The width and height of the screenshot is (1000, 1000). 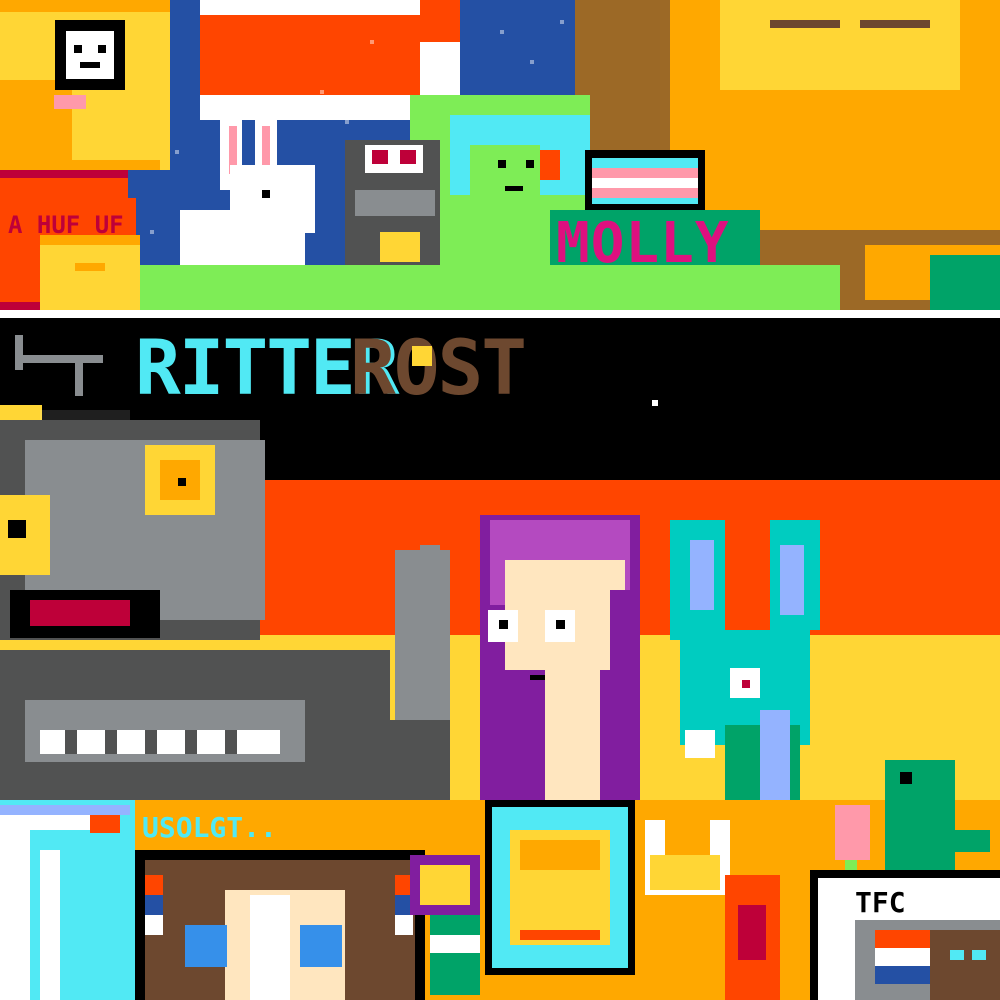 What do you see at coordinates (209, 827) in the screenshot?
I see `partial-tag-label: USOLGT..` at bounding box center [209, 827].